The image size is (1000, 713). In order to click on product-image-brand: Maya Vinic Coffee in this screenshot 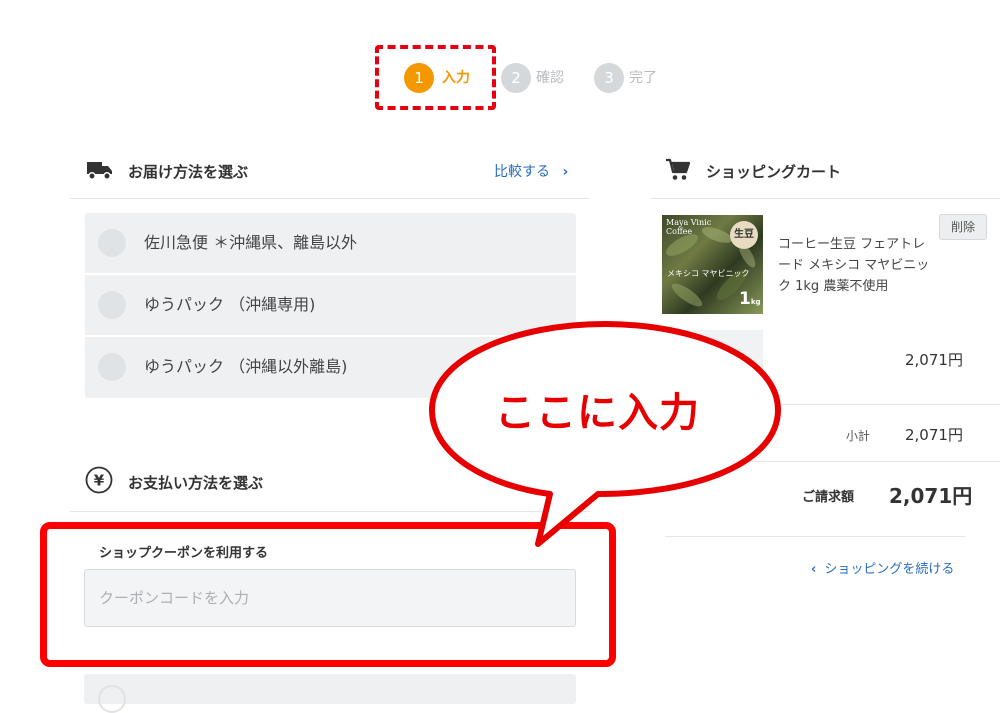, I will do `click(689, 227)`.